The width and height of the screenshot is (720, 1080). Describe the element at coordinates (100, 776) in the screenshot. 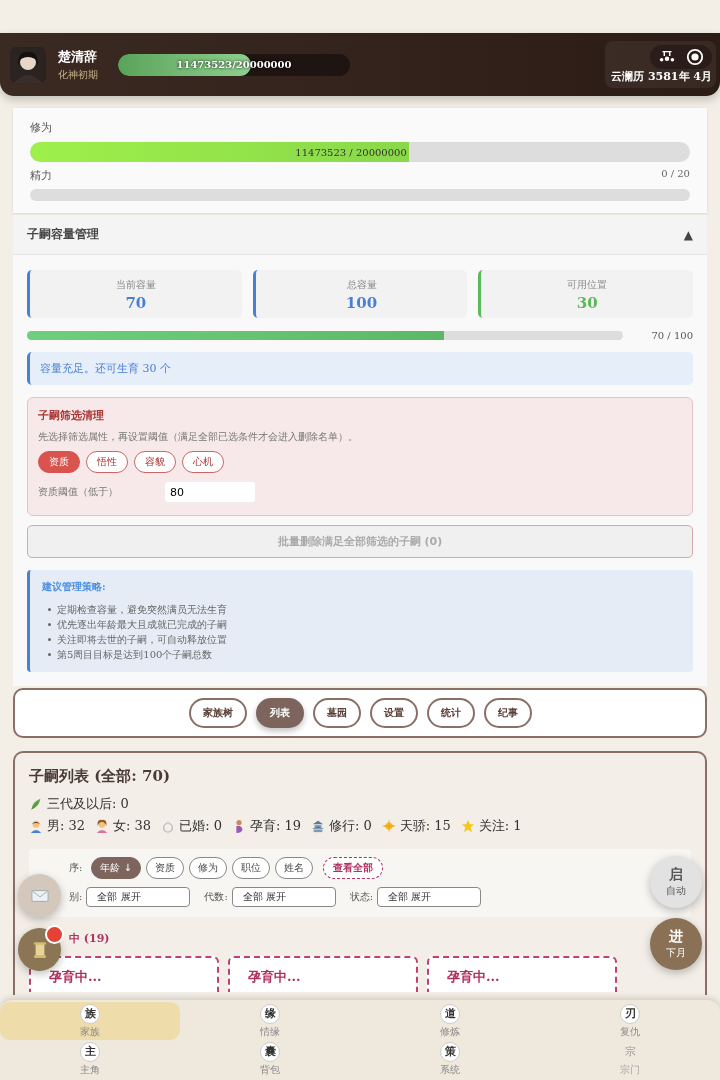

I see `list-title: 子嗣列表 (全部: 70)` at that location.